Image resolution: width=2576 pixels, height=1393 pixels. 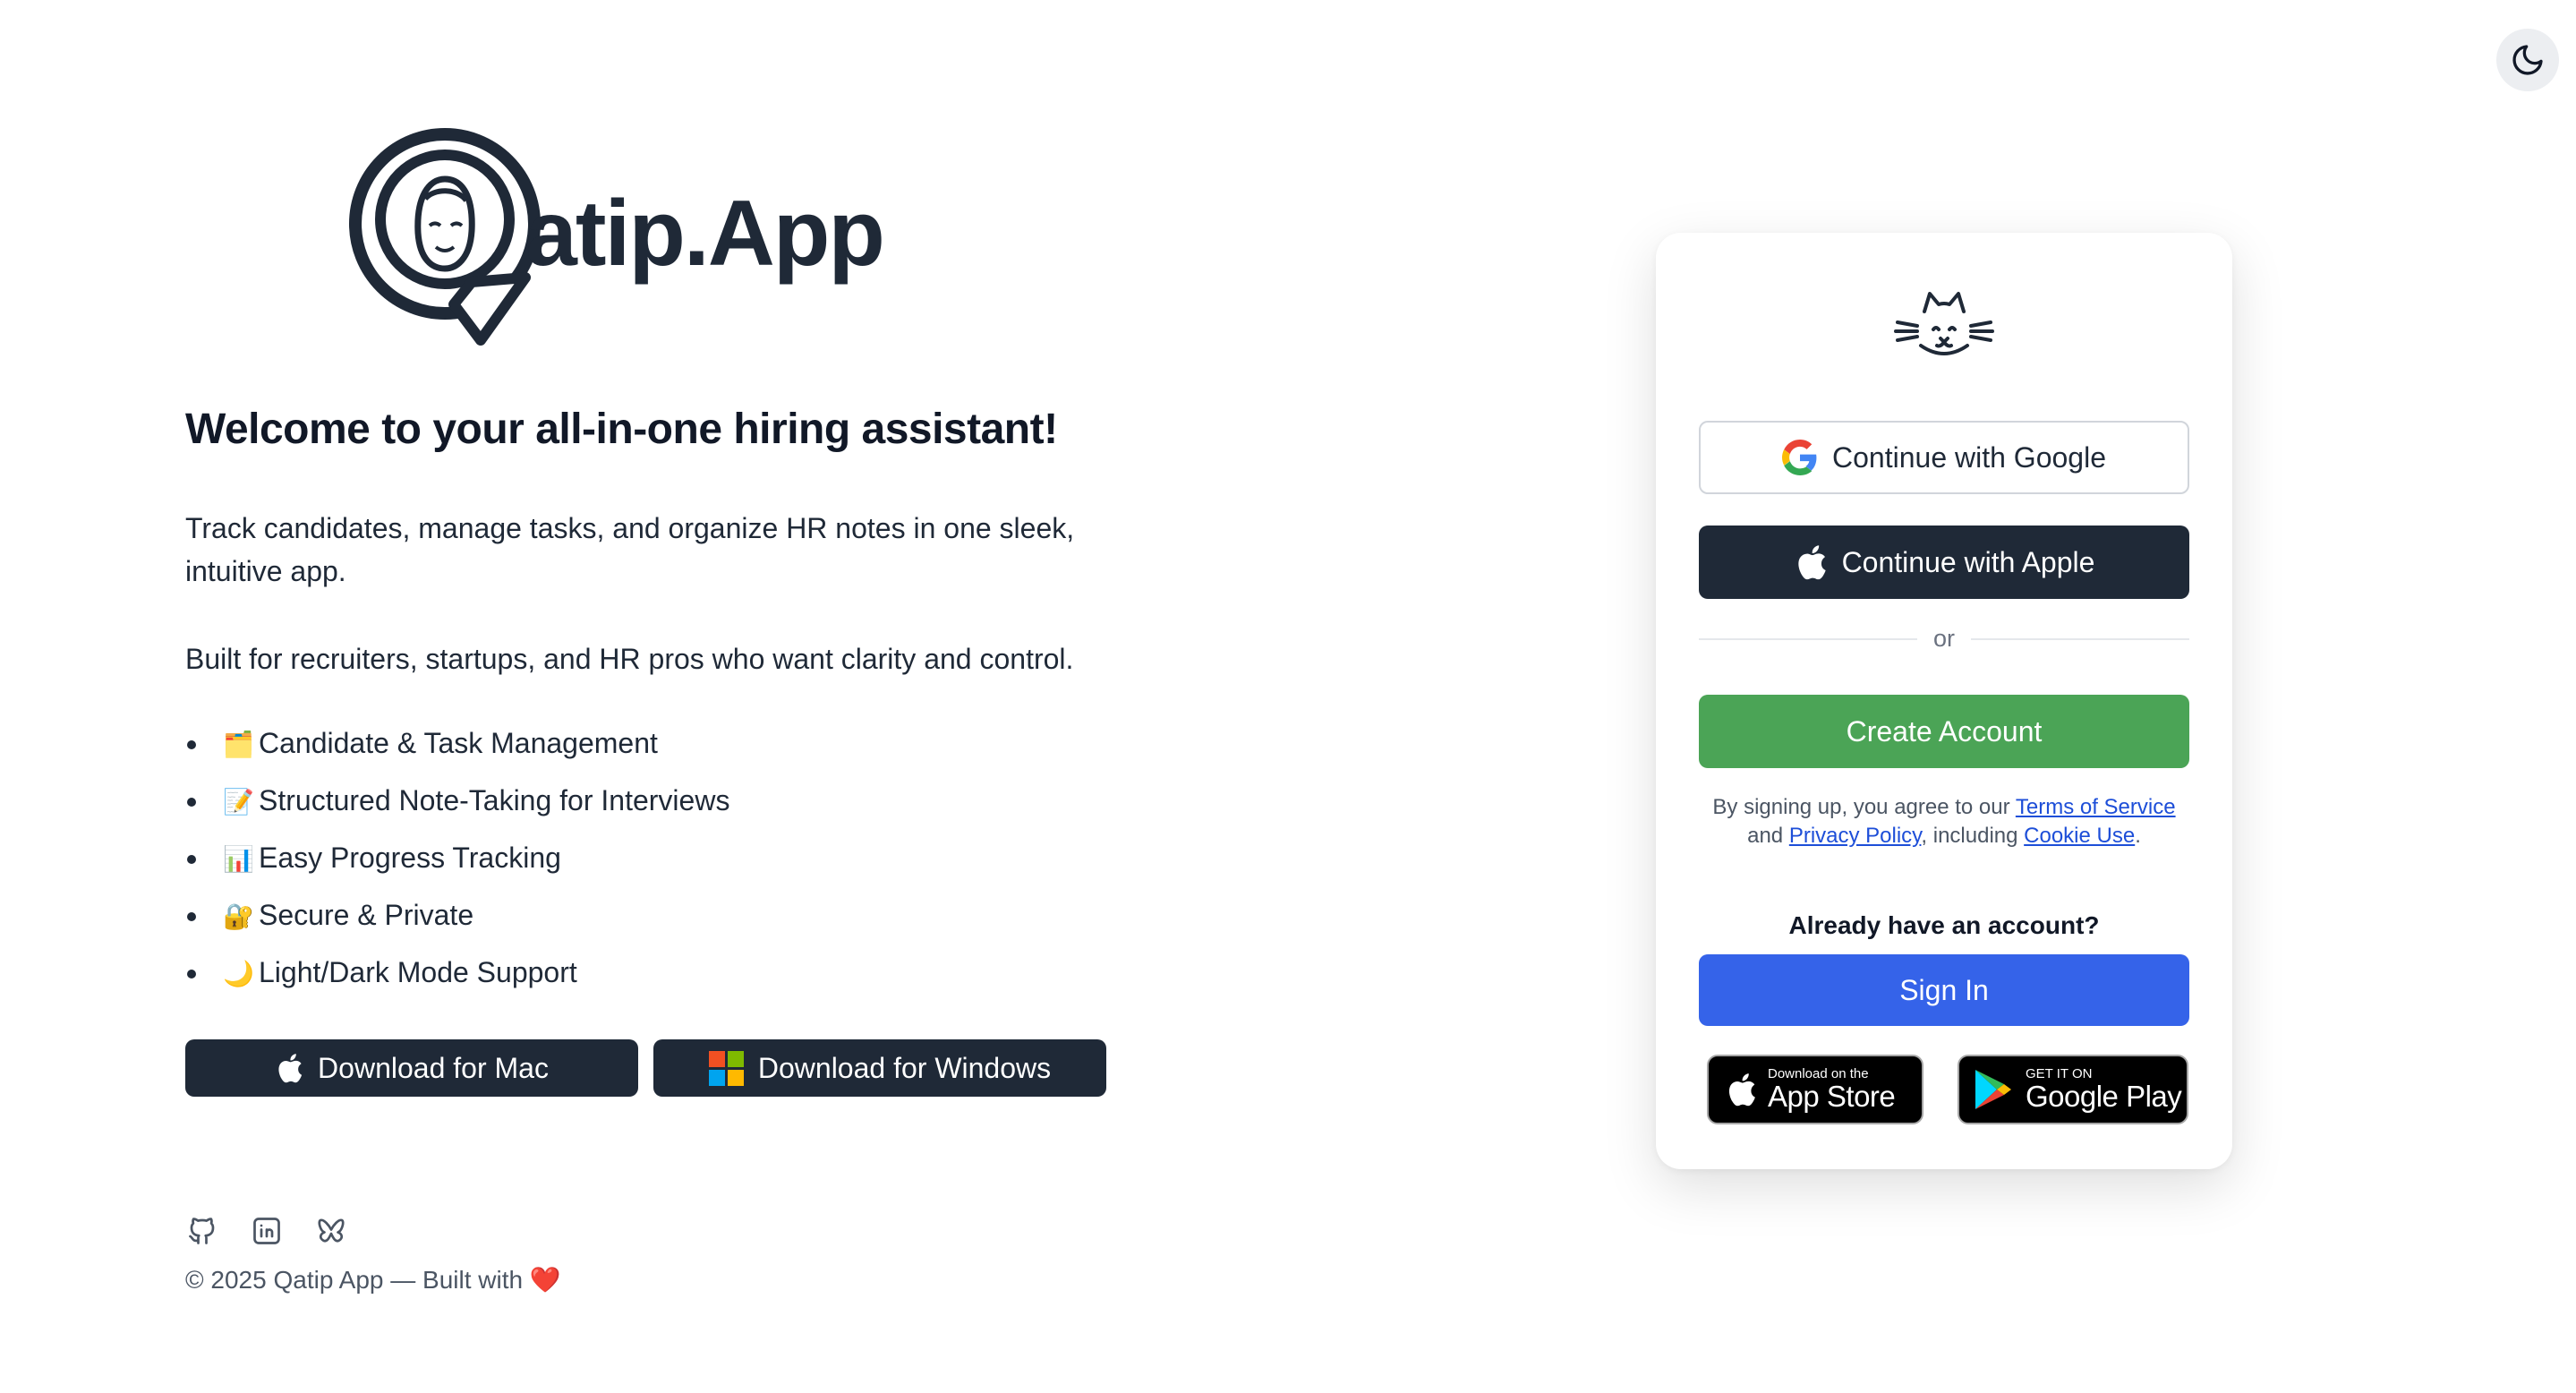 I want to click on heart-icon: ❤️, so click(x=545, y=1280).